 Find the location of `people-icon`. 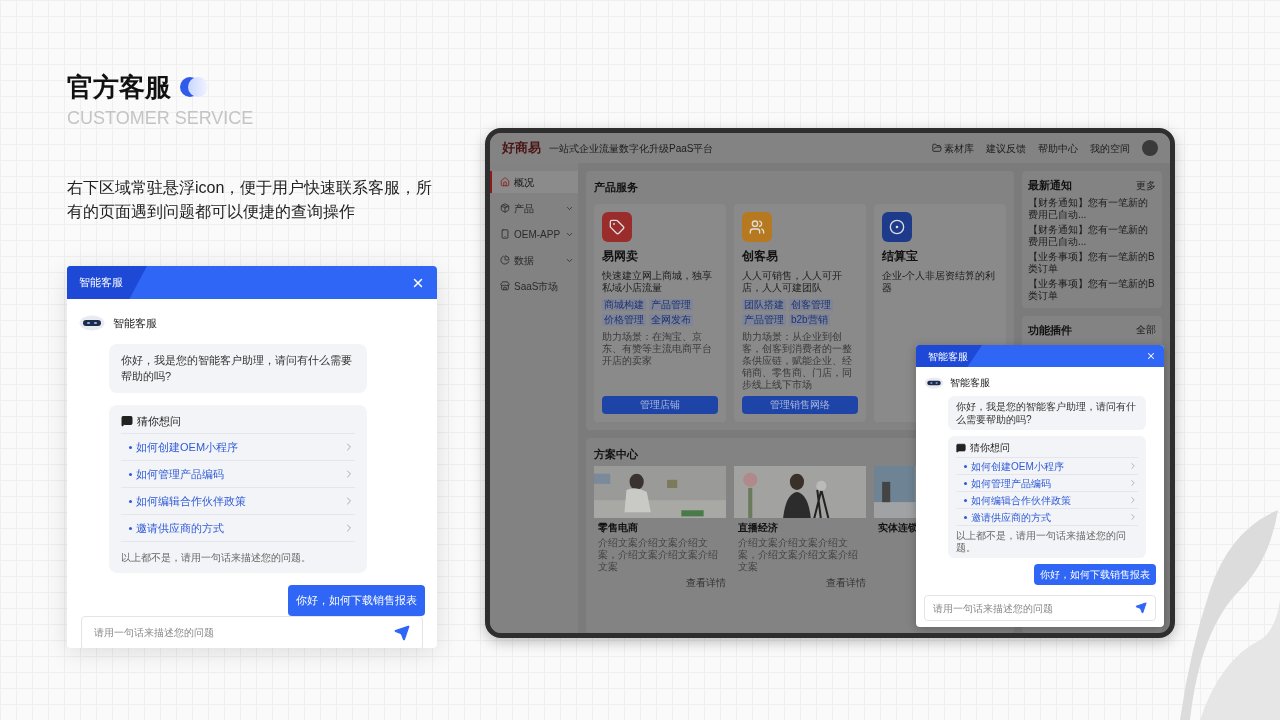

people-icon is located at coordinates (757, 226).